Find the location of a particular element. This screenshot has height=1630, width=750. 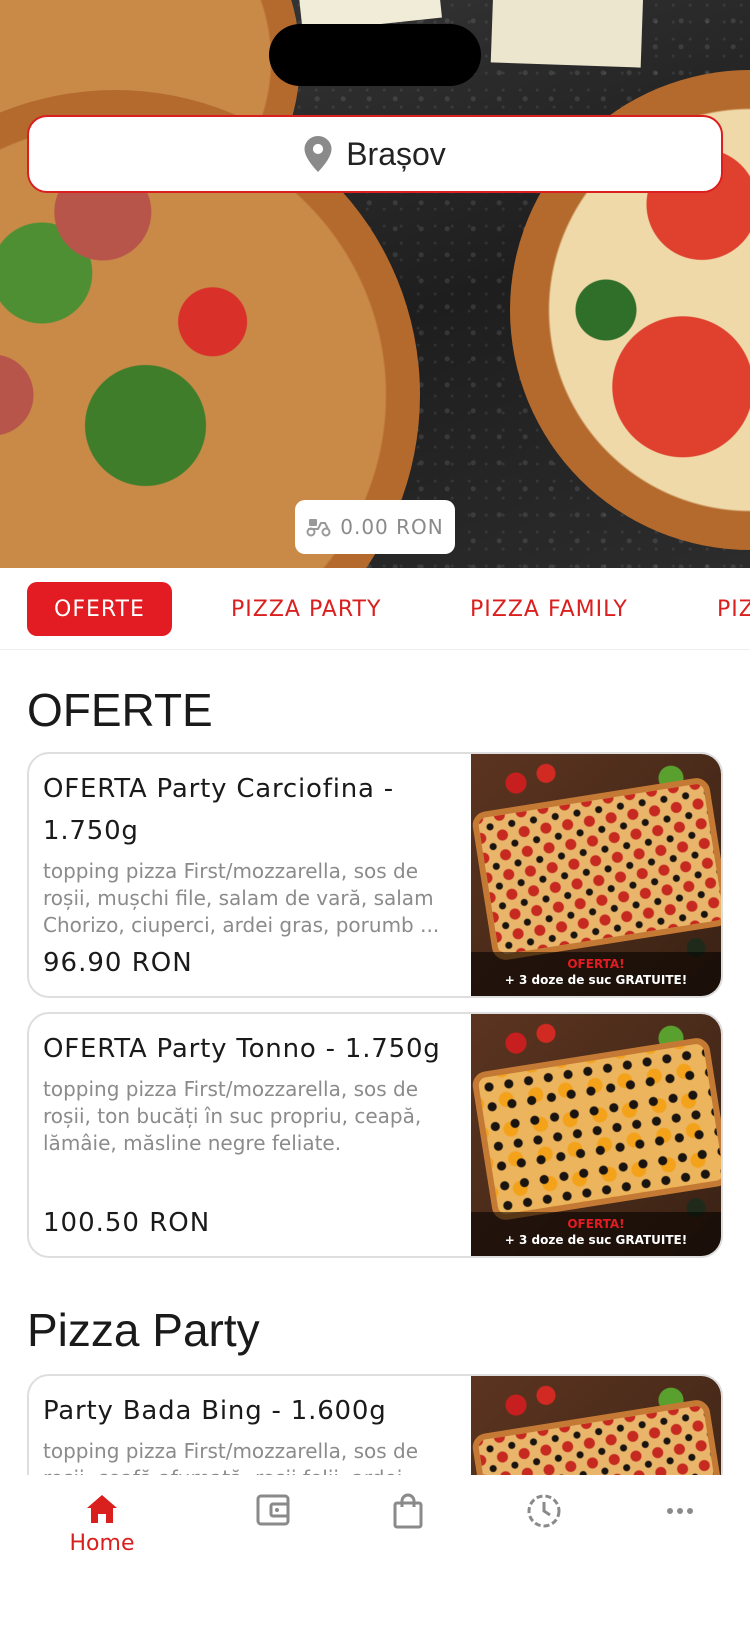

shopping-bag-icon is located at coordinates (408, 1511).